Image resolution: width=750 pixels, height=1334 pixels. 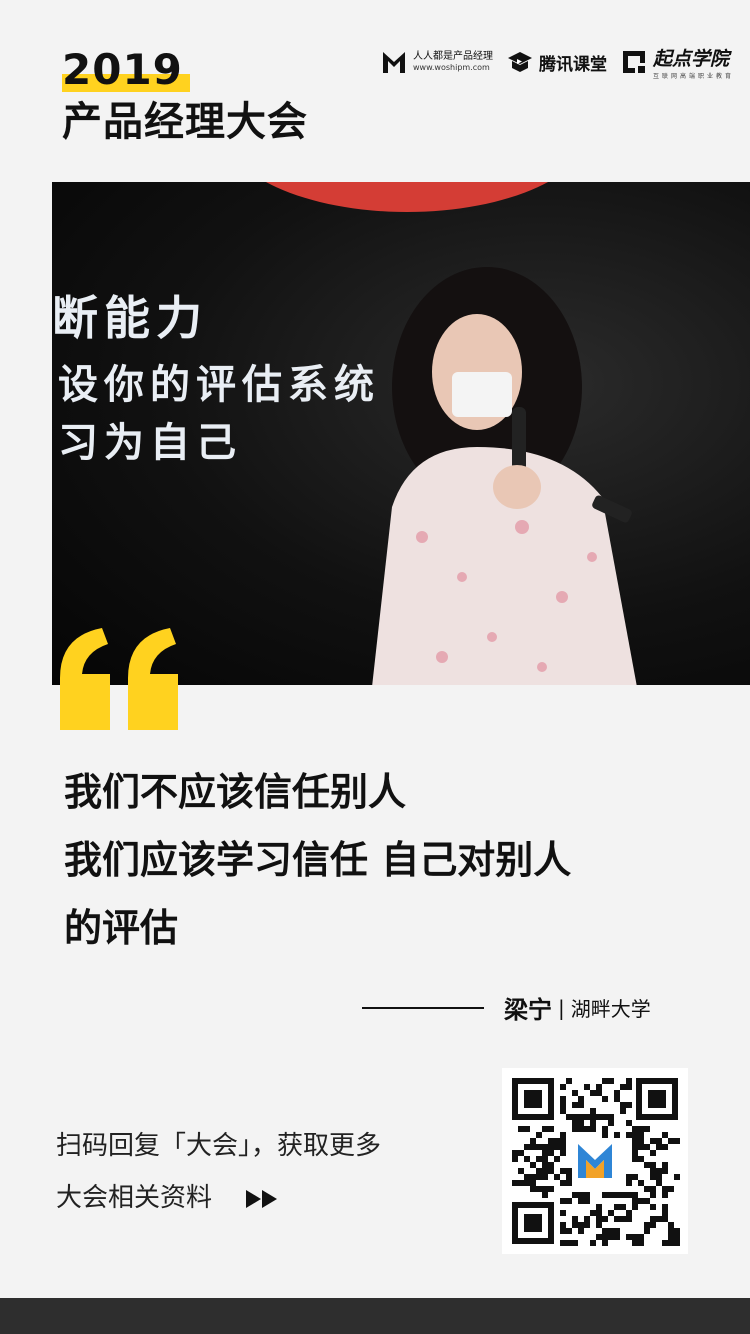 I want to click on quote-text: 我们不应该信任别人 我们应该学习信任 自己对别人 的评估, so click(x=317, y=860).